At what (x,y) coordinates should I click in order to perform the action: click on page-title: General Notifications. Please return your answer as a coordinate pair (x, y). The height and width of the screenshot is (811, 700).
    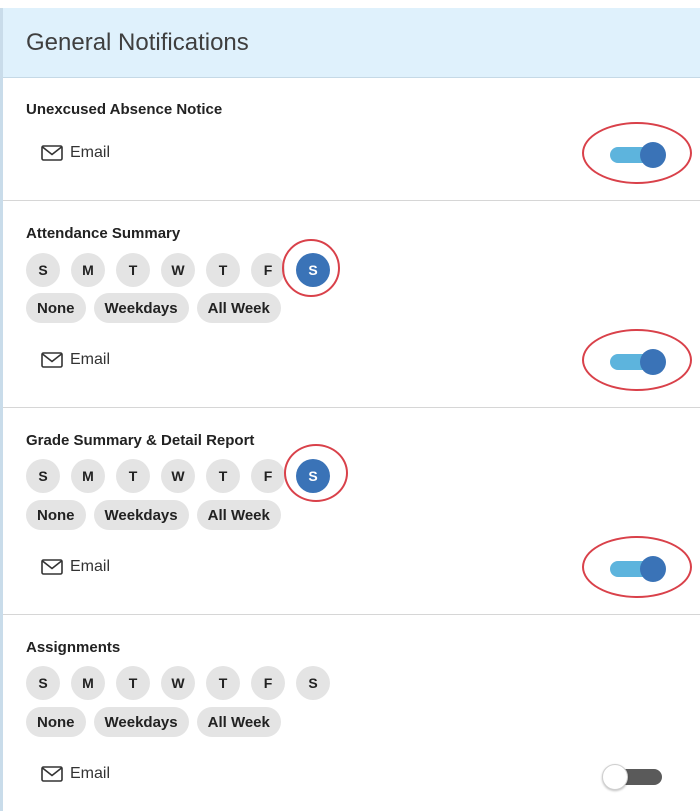
    Looking at the image, I should click on (137, 42).